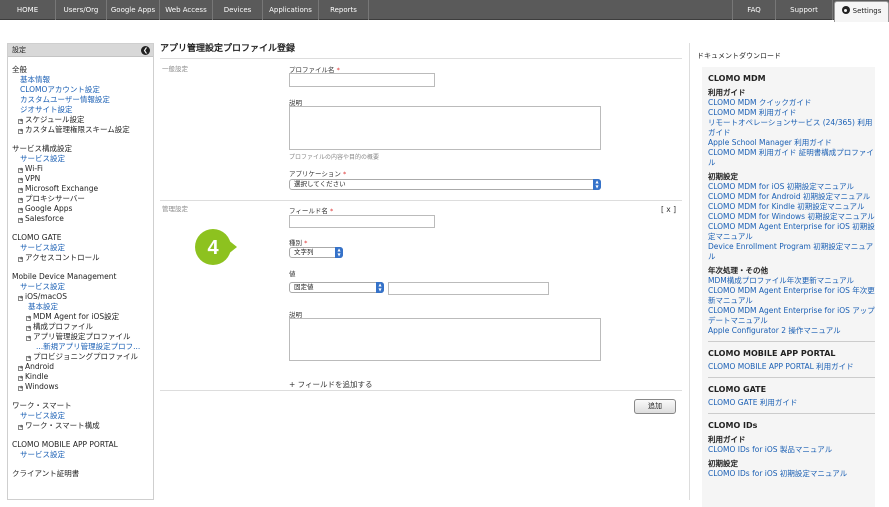 The width and height of the screenshot is (889, 507). Describe the element at coordinates (445, 184) in the screenshot. I see `application-select: 選択してください ▲ ▼` at that location.